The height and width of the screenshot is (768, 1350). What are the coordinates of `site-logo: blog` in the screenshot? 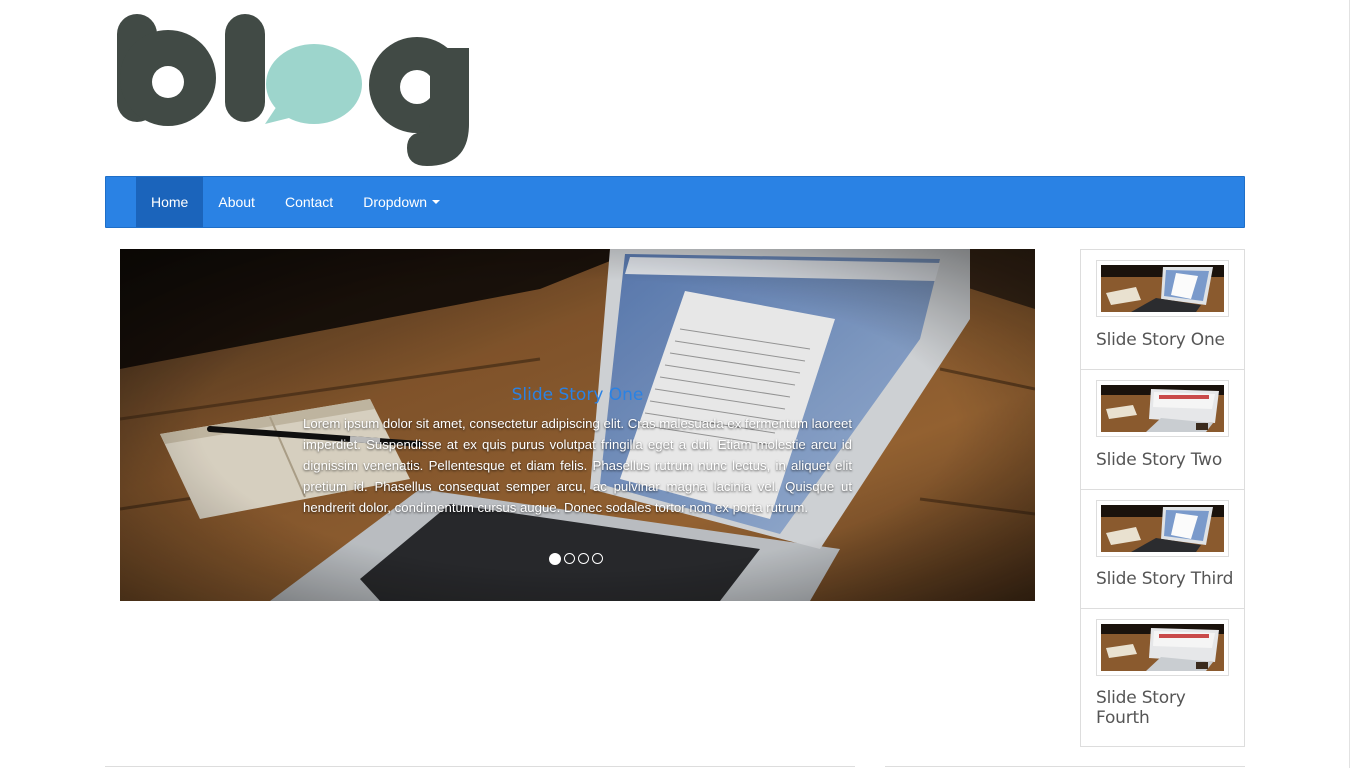 It's located at (295, 89).